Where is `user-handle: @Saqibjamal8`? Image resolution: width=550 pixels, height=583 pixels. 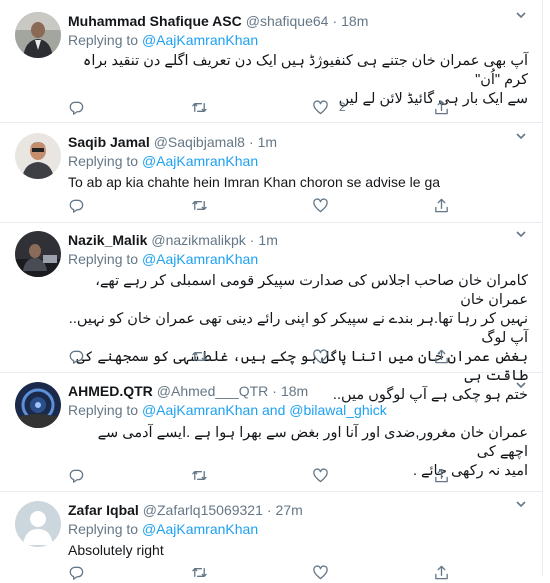 user-handle: @Saqibjamal8 is located at coordinates (199, 142).